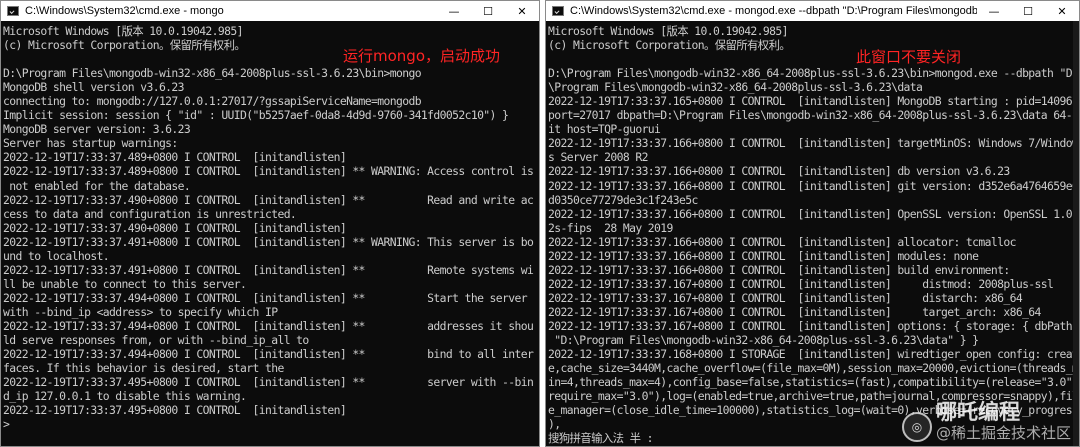 This screenshot has height=447, width=1080. I want to click on console-line: ll be unable to connect to this server., so click(125, 283).